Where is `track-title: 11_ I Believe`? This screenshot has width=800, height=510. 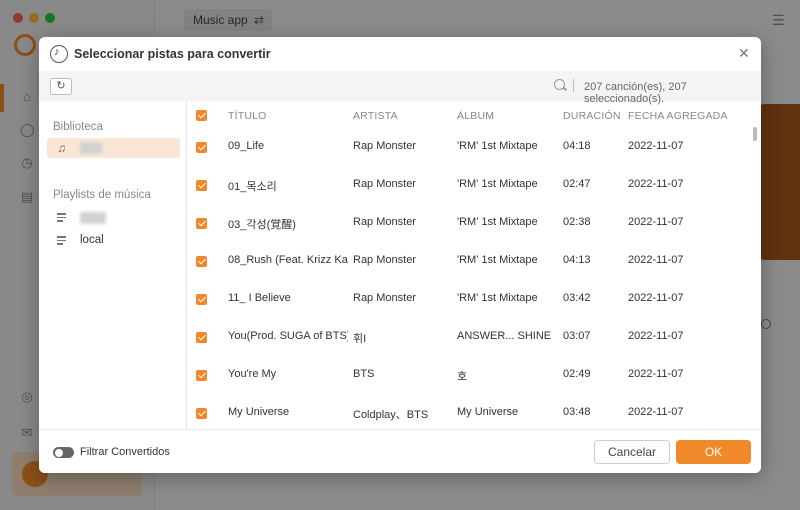
track-title: 11_ I Believe is located at coordinates (259, 298).